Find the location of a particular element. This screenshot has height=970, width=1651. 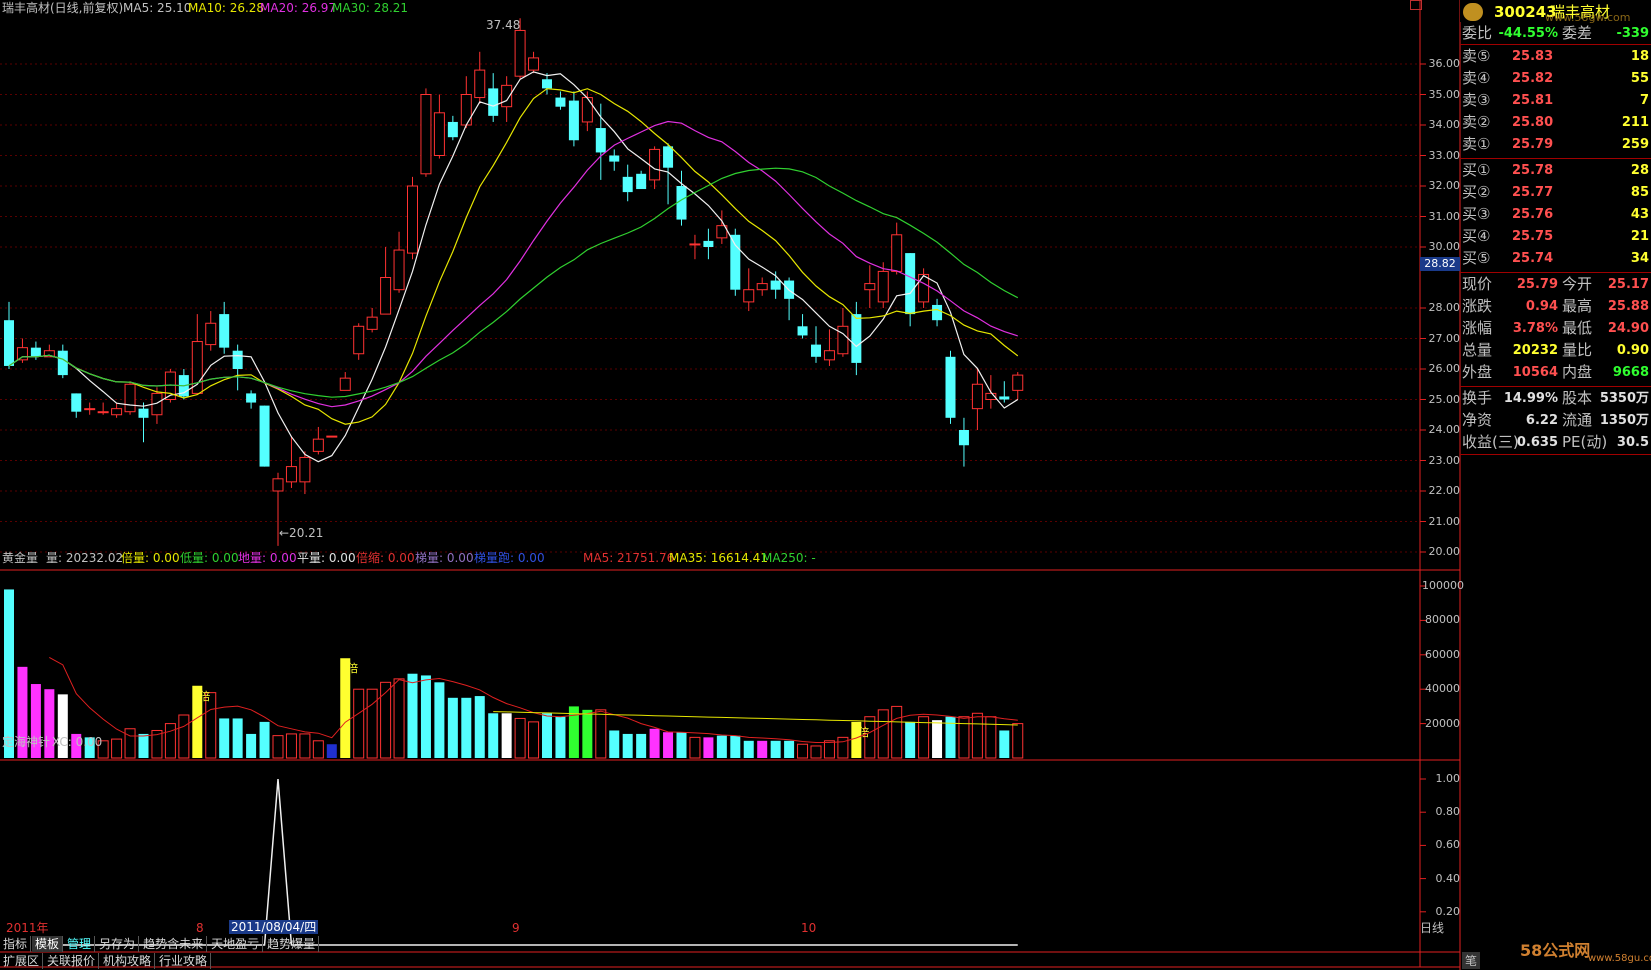

price-tick-label: 24.00 is located at coordinates (1444, 429).